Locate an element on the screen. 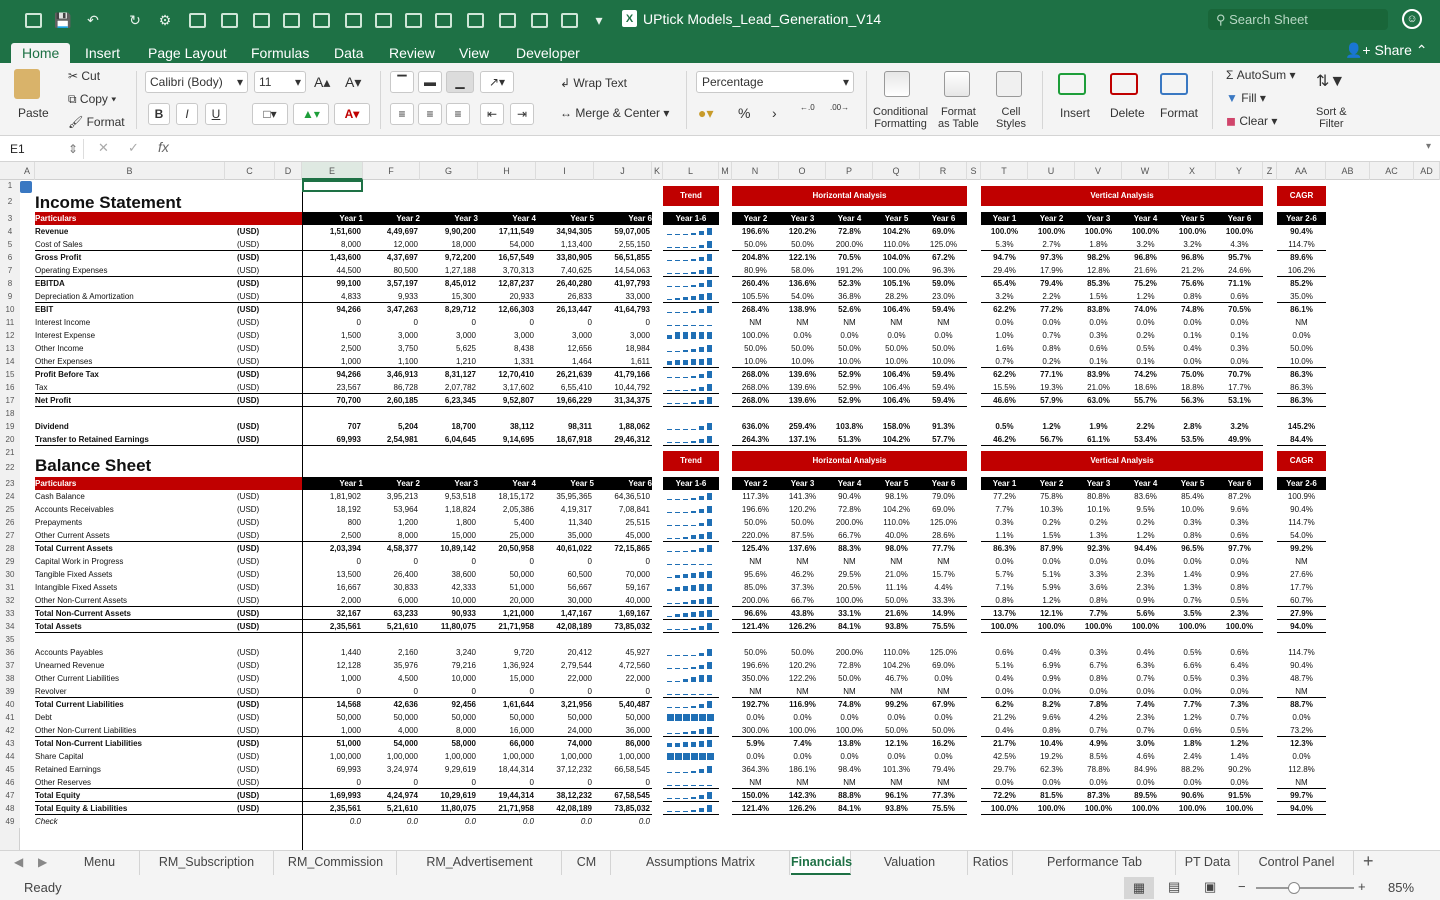 This screenshot has height=900, width=1440. search-sheet-input: ⚲ Search Sheet is located at coordinates (1298, 19).